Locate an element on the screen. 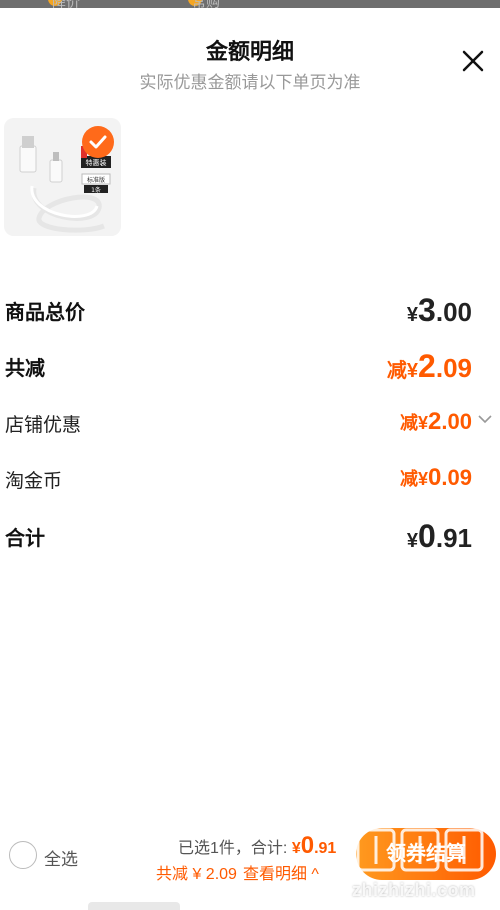  grand-total-value: ¥0.91 is located at coordinates (439, 536).